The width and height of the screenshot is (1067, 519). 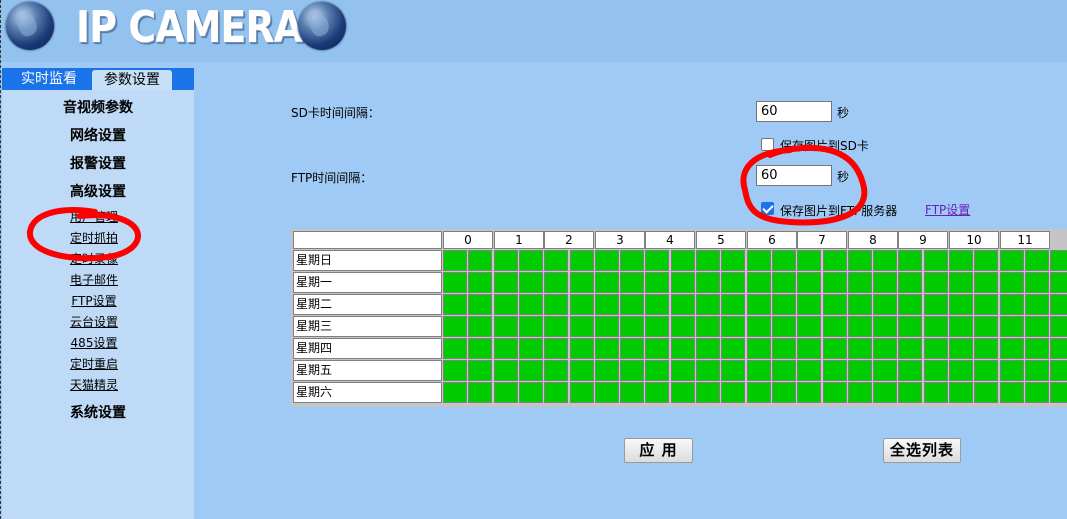 I want to click on sidebar-item-scheduled-recording: 定时录像, so click(x=94, y=259).